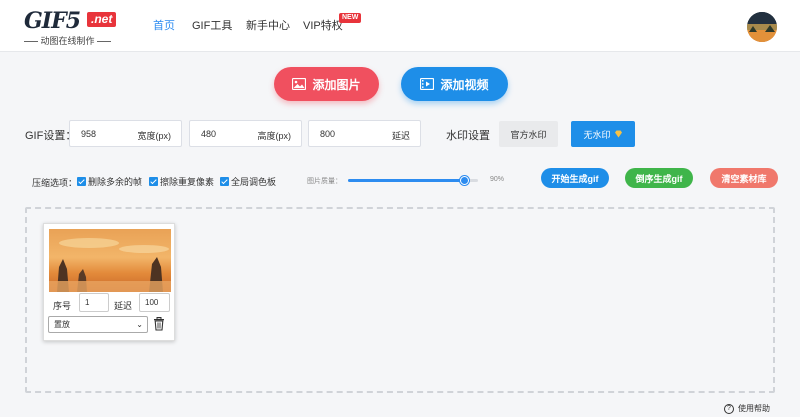 The width and height of the screenshot is (800, 417). I want to click on logo-subtitle: 动图在线制作, so click(68, 40).